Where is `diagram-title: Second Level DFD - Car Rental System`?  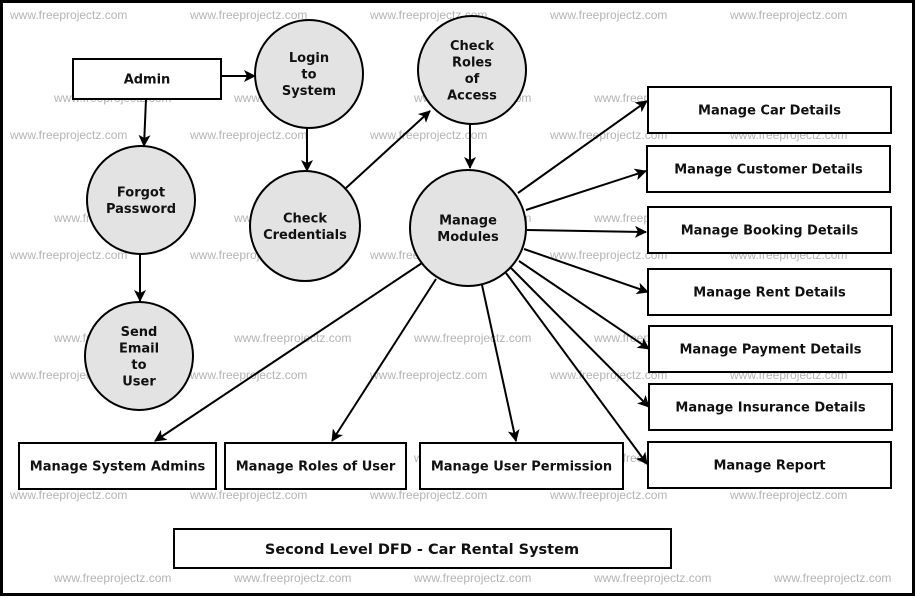
diagram-title: Second Level DFD - Car Rental System is located at coordinates (422, 550).